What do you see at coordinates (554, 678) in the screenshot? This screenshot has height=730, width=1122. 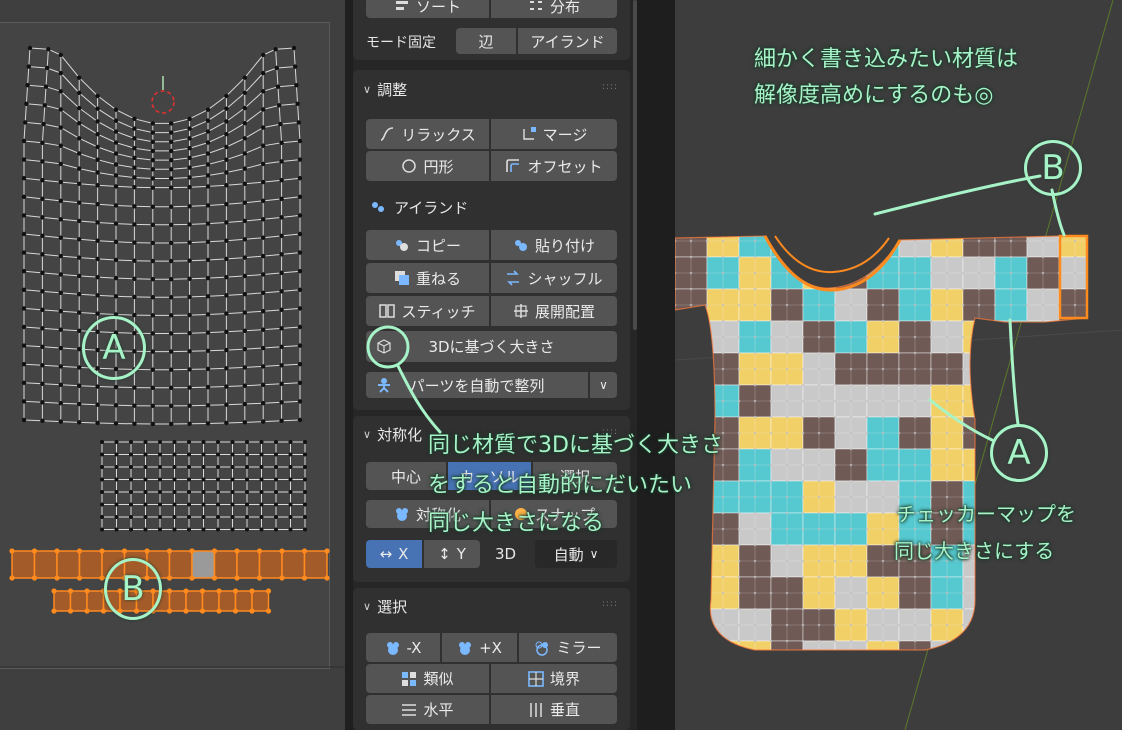 I see `select-border-button: 境界` at bounding box center [554, 678].